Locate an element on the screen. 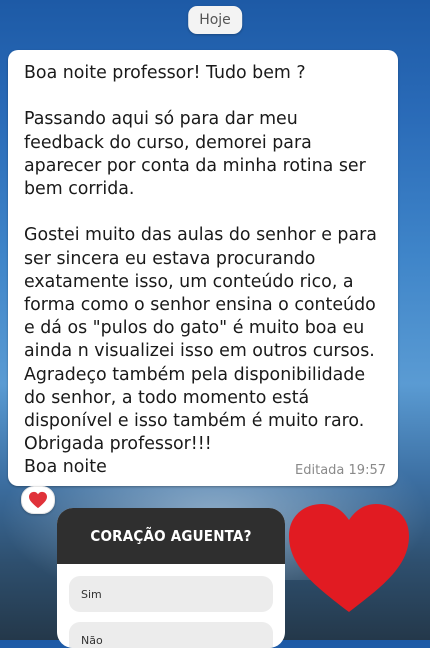 This screenshot has height=648, width=430. poll-option-sim: Sim is located at coordinates (171, 594).